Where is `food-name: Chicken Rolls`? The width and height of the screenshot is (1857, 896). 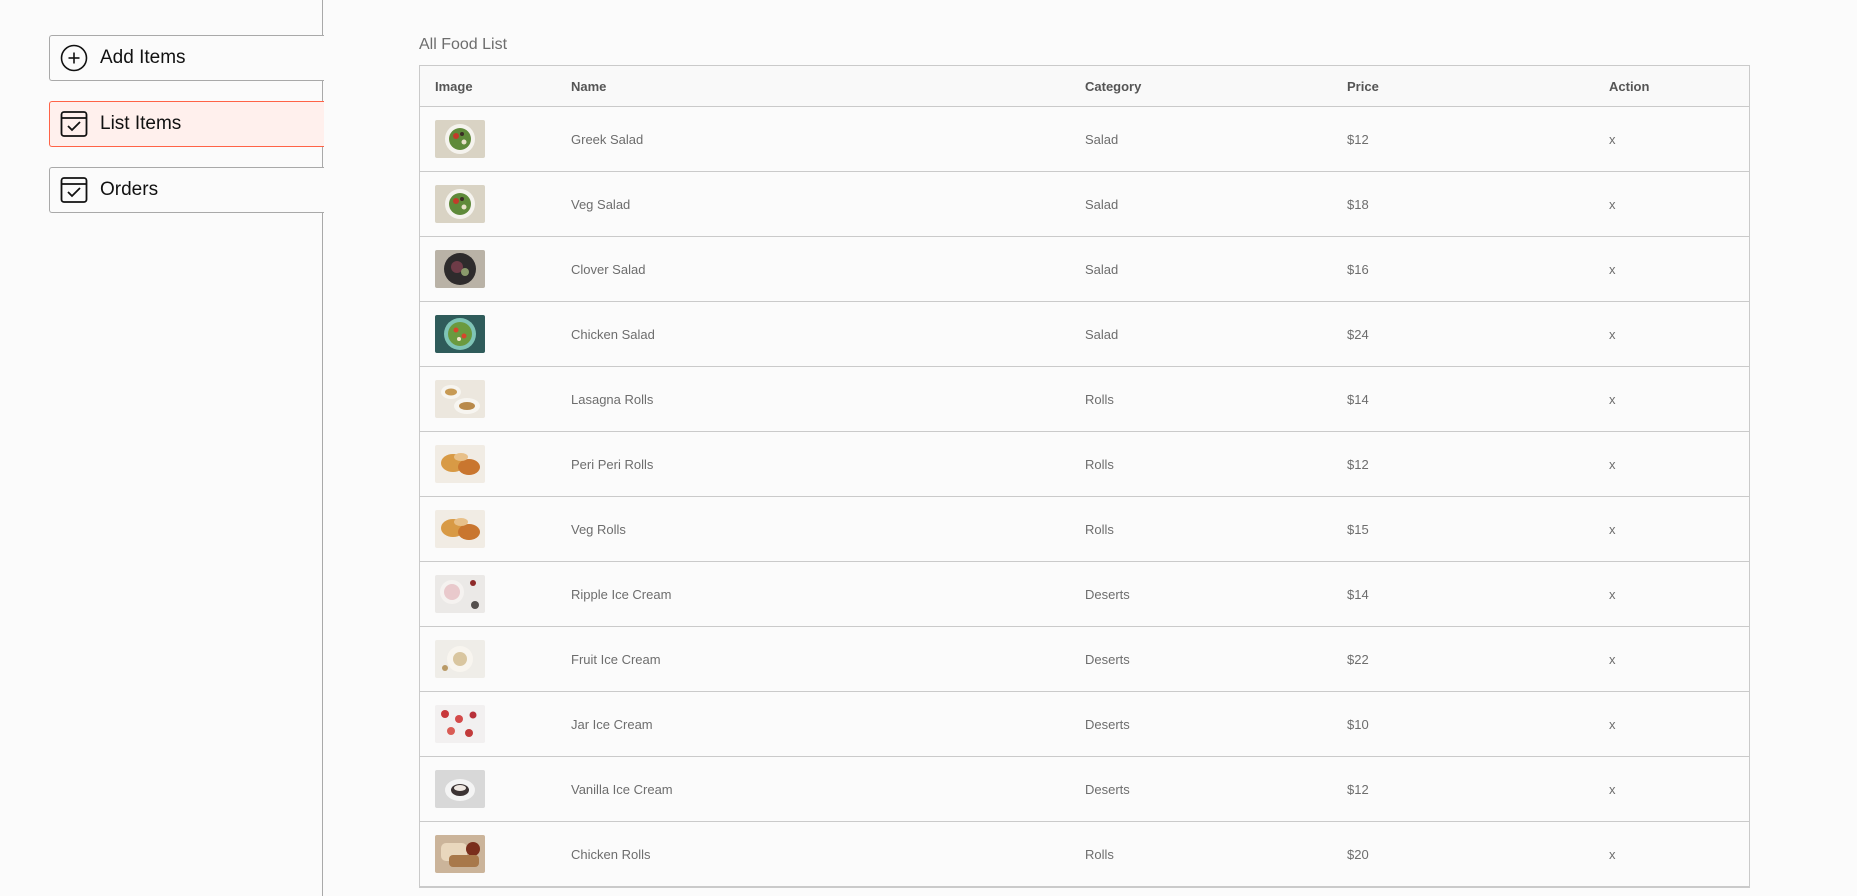 food-name: Chicken Rolls is located at coordinates (611, 854).